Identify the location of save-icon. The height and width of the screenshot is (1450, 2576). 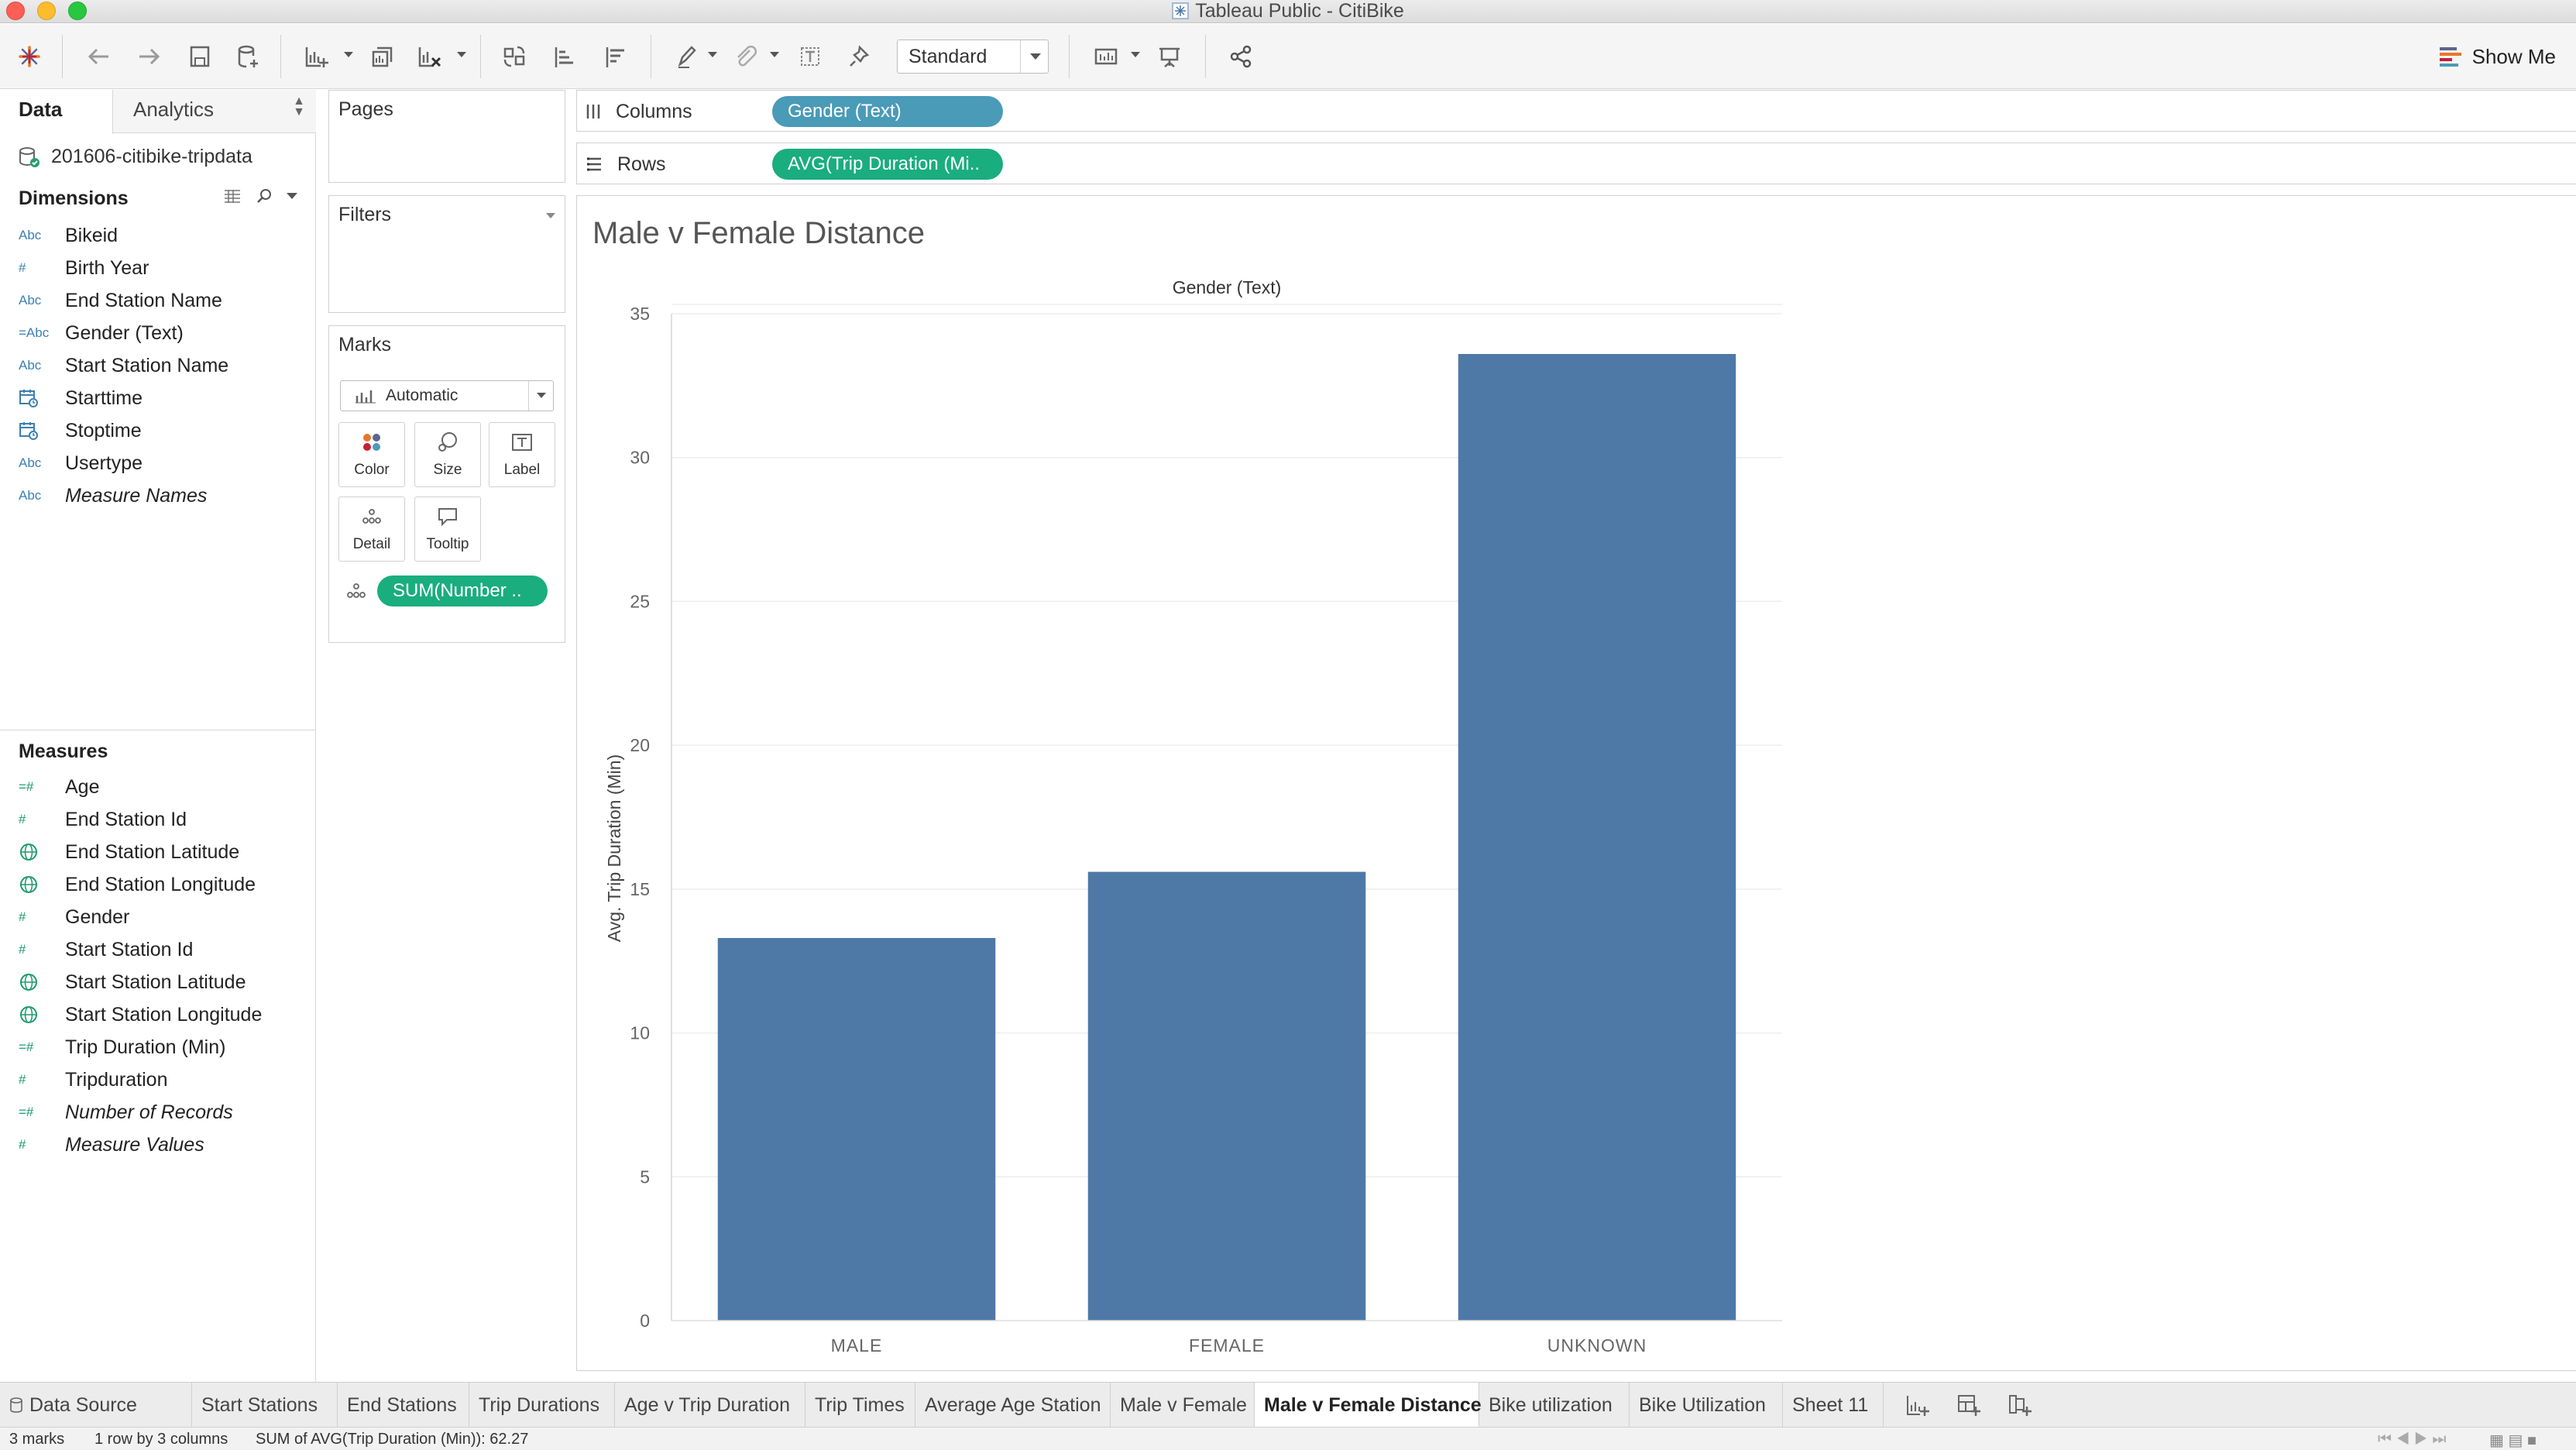
(200, 56).